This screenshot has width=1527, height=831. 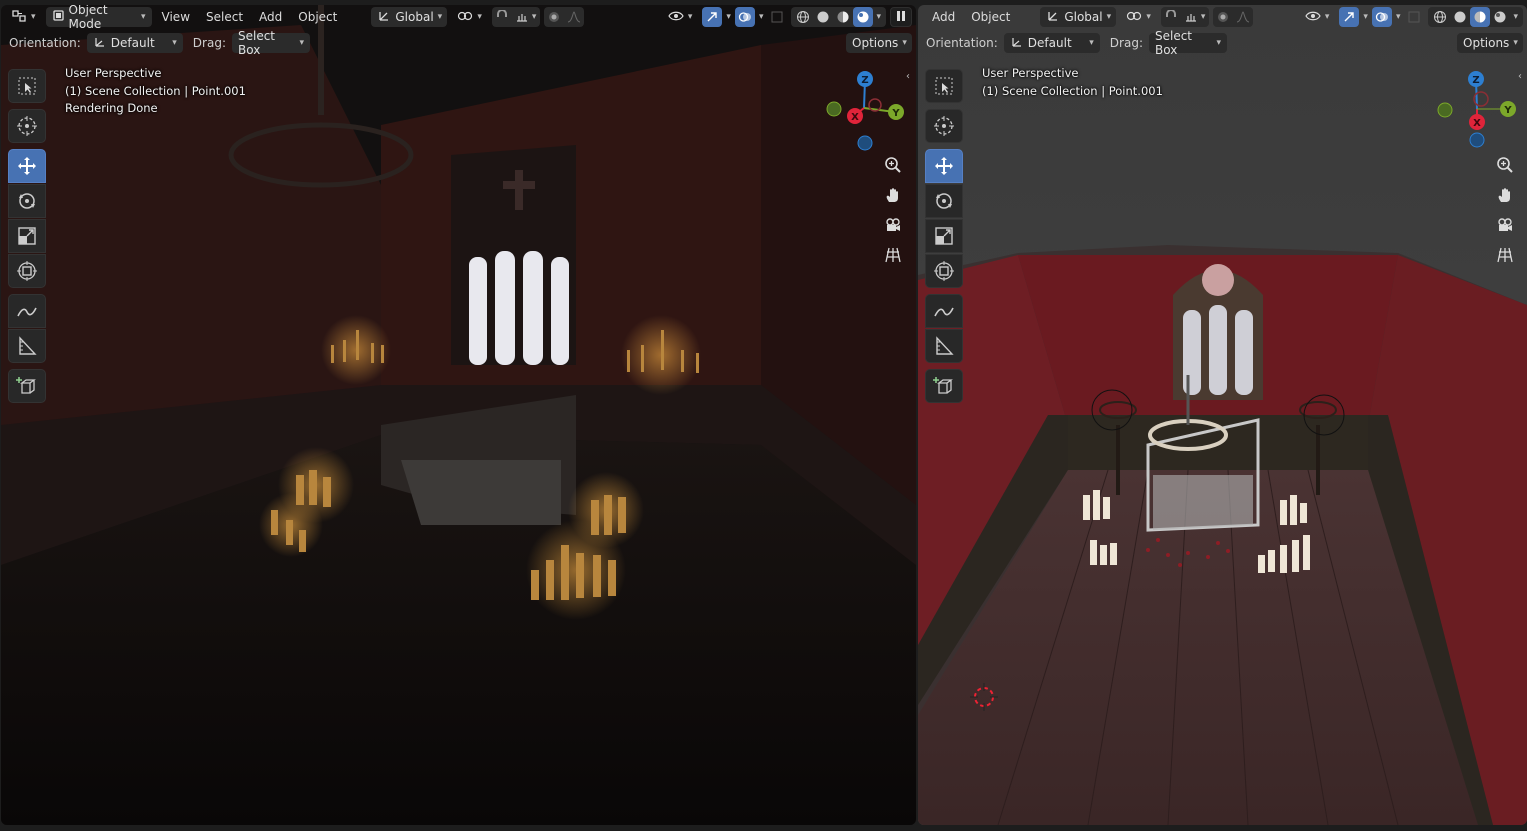 What do you see at coordinates (1126, 43) in the screenshot?
I see `drag-field-label: Drag:` at bounding box center [1126, 43].